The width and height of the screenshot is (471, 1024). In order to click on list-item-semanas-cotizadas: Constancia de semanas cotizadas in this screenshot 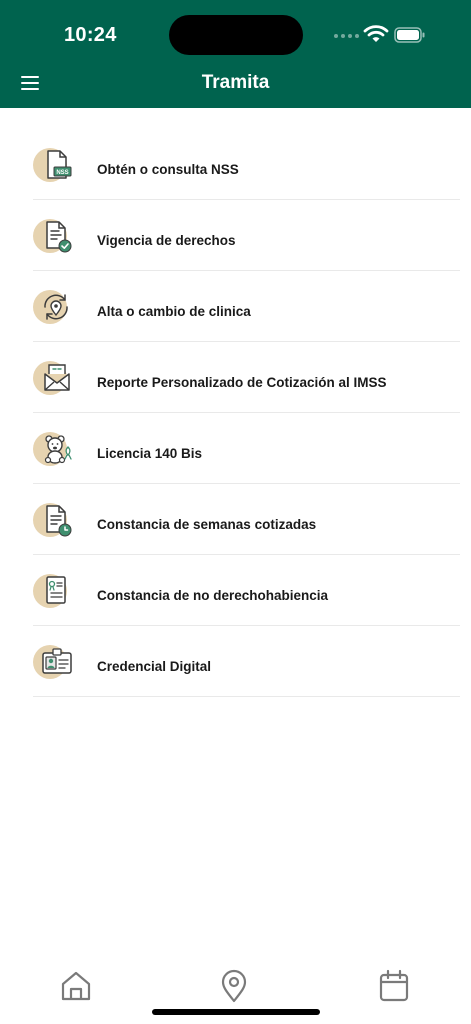, I will do `click(235, 519)`.